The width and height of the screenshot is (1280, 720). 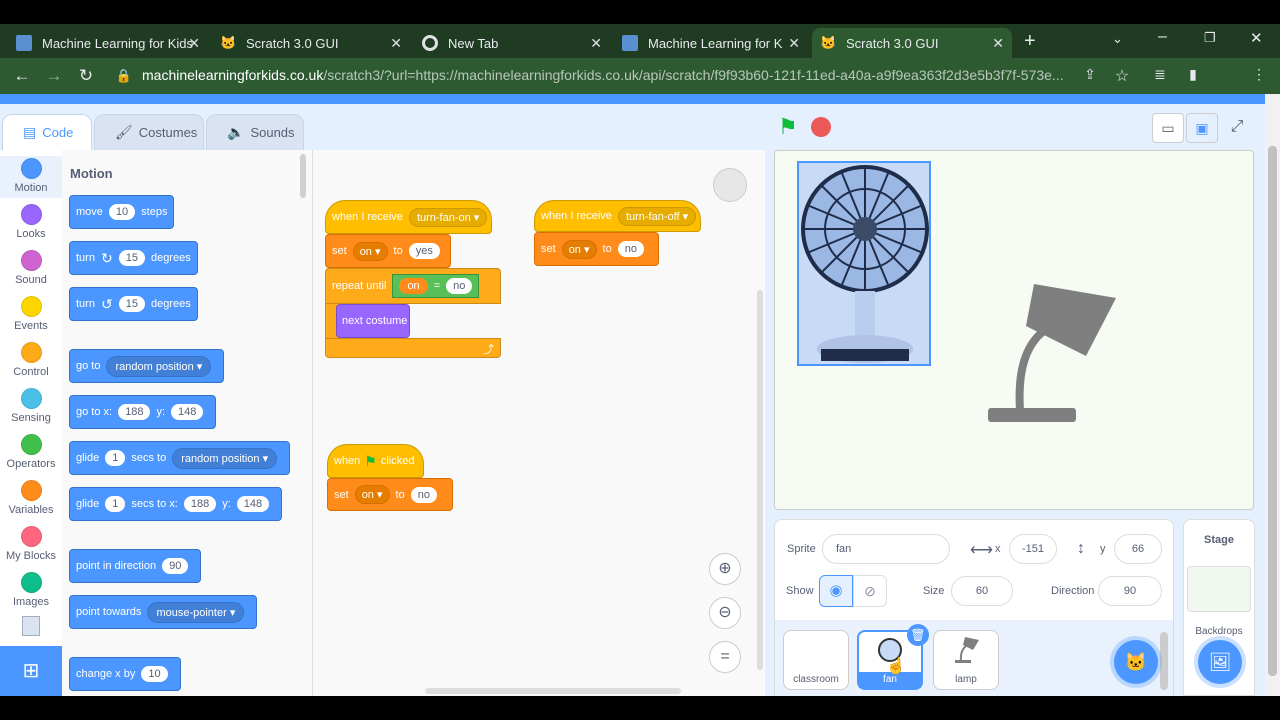 I want to click on category-sound: Sound, so click(x=31, y=268).